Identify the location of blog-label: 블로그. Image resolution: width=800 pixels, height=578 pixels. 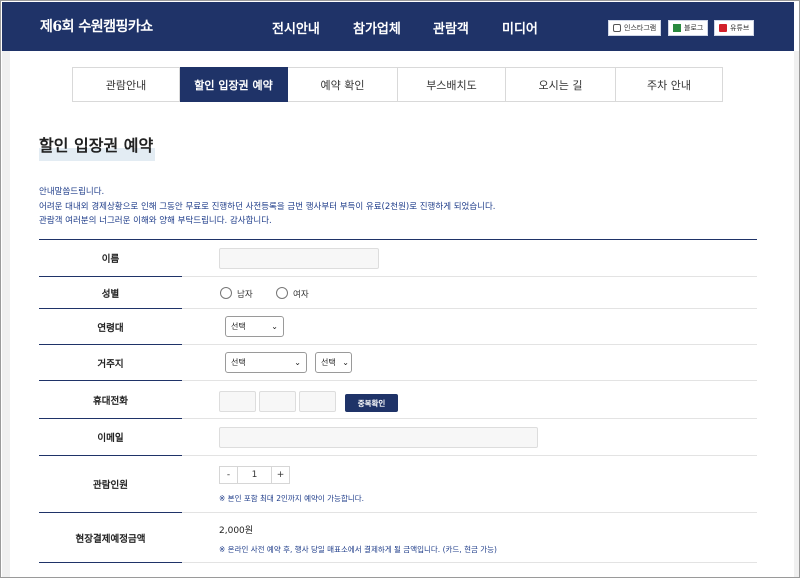
(694, 28).